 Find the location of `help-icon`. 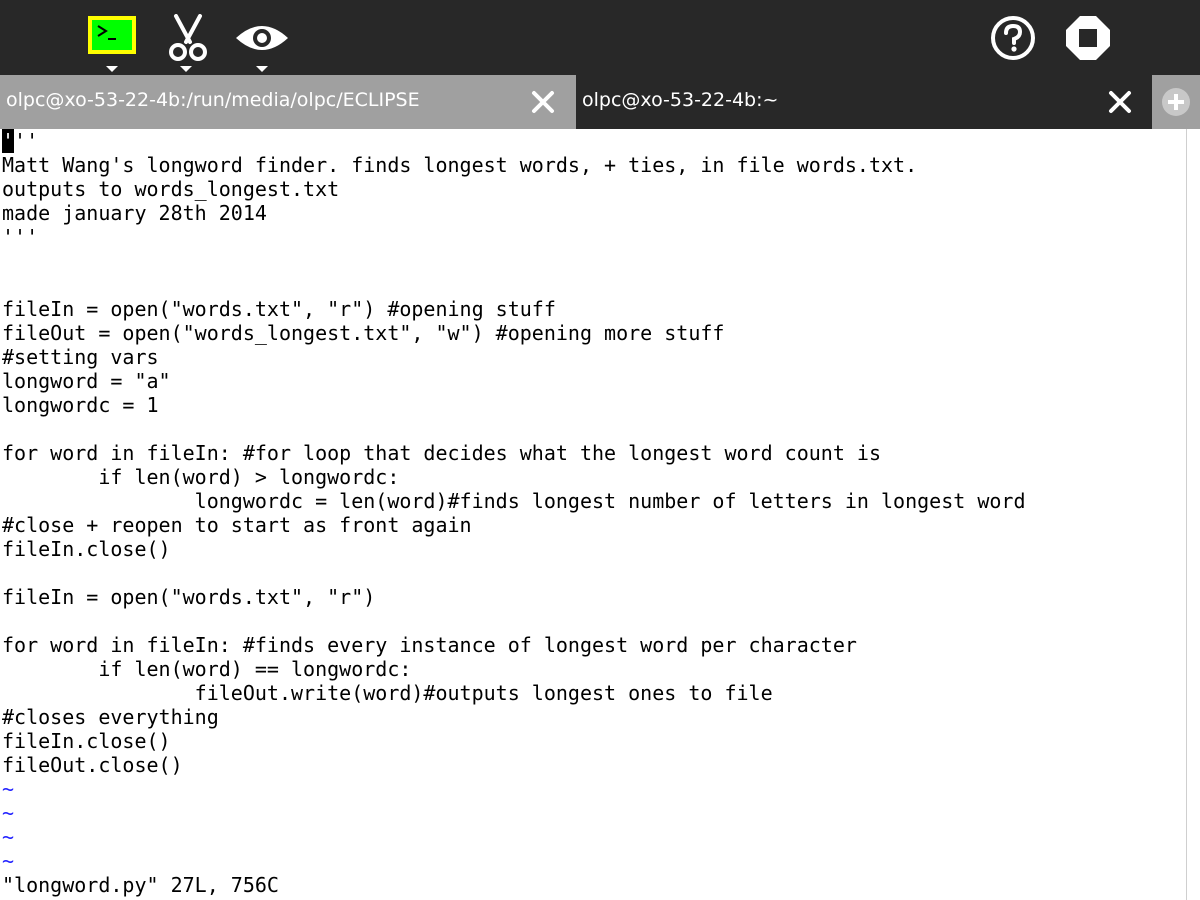

help-icon is located at coordinates (1013, 38).